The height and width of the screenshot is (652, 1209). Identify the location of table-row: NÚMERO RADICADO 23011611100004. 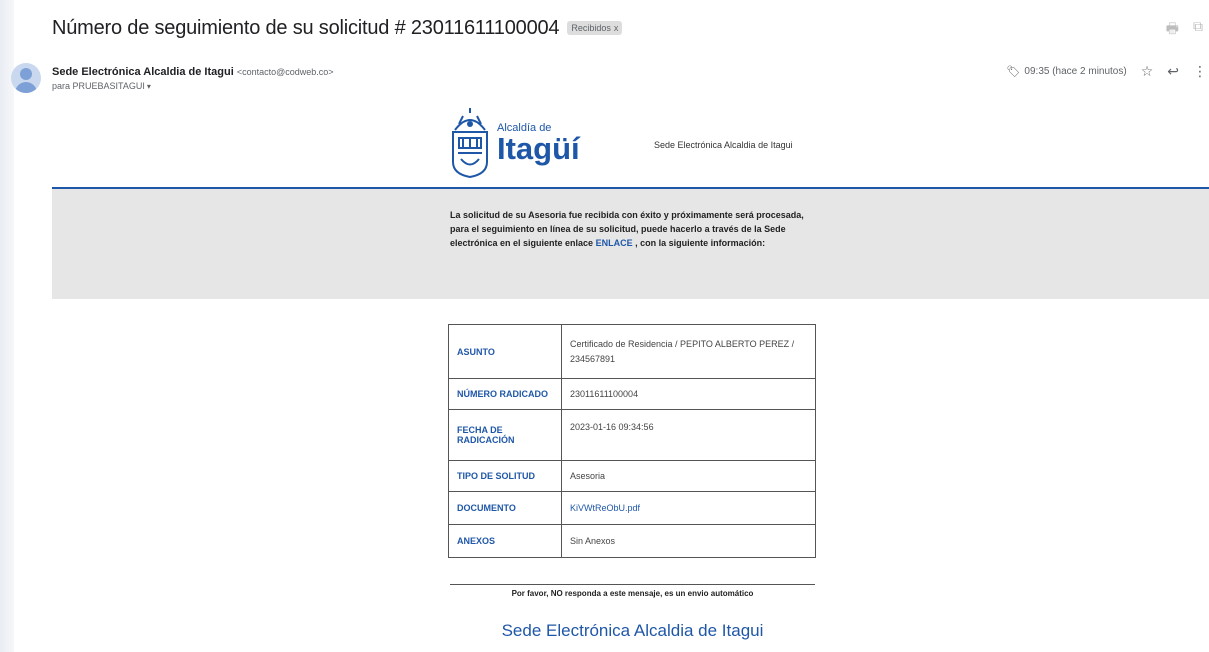
(632, 394).